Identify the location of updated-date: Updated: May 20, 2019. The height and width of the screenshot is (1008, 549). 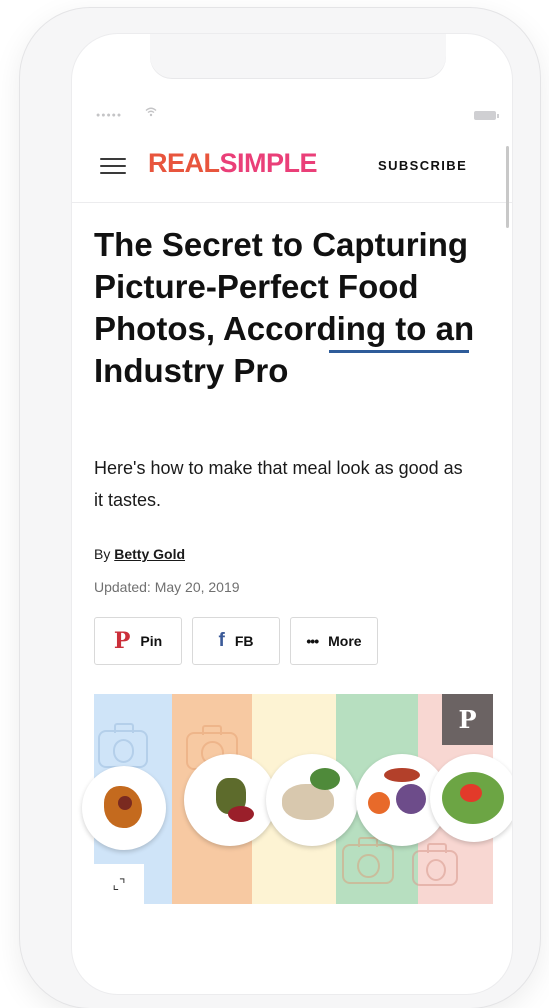
(167, 587).